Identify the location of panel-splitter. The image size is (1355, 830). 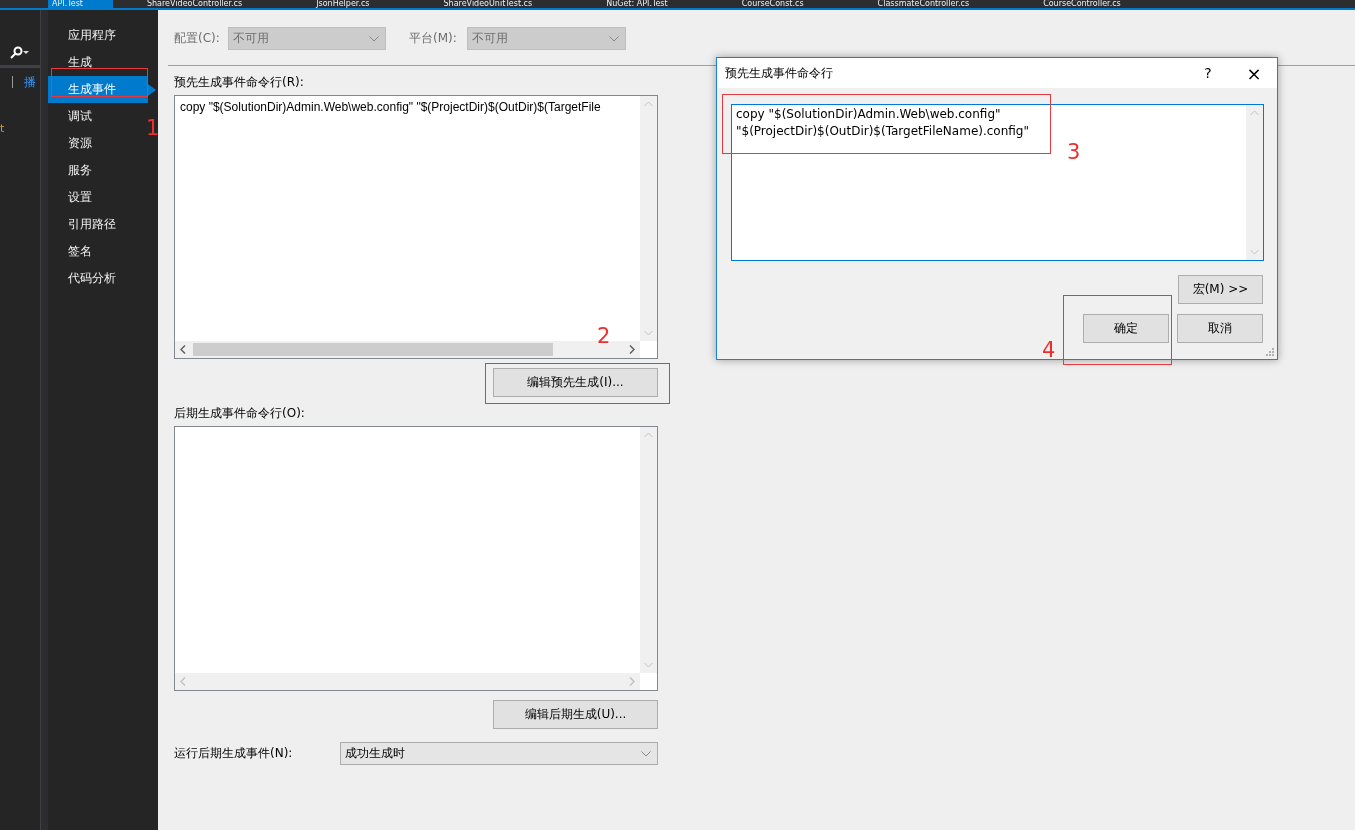
(44, 420).